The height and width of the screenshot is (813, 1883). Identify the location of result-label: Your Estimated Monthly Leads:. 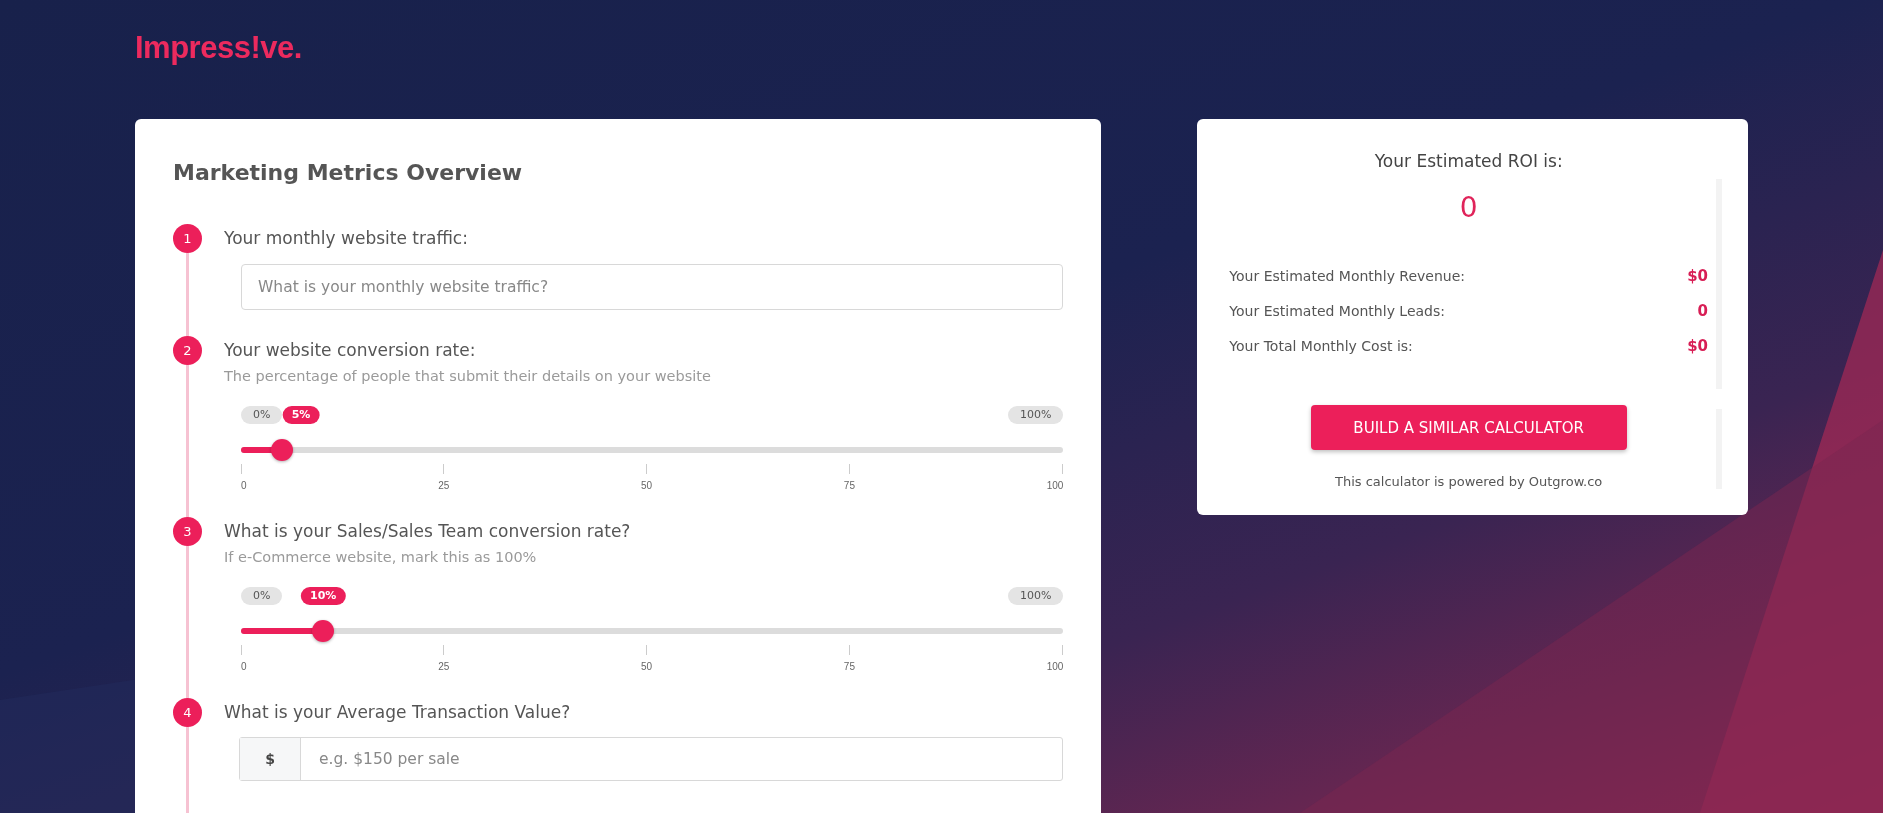
(1337, 310).